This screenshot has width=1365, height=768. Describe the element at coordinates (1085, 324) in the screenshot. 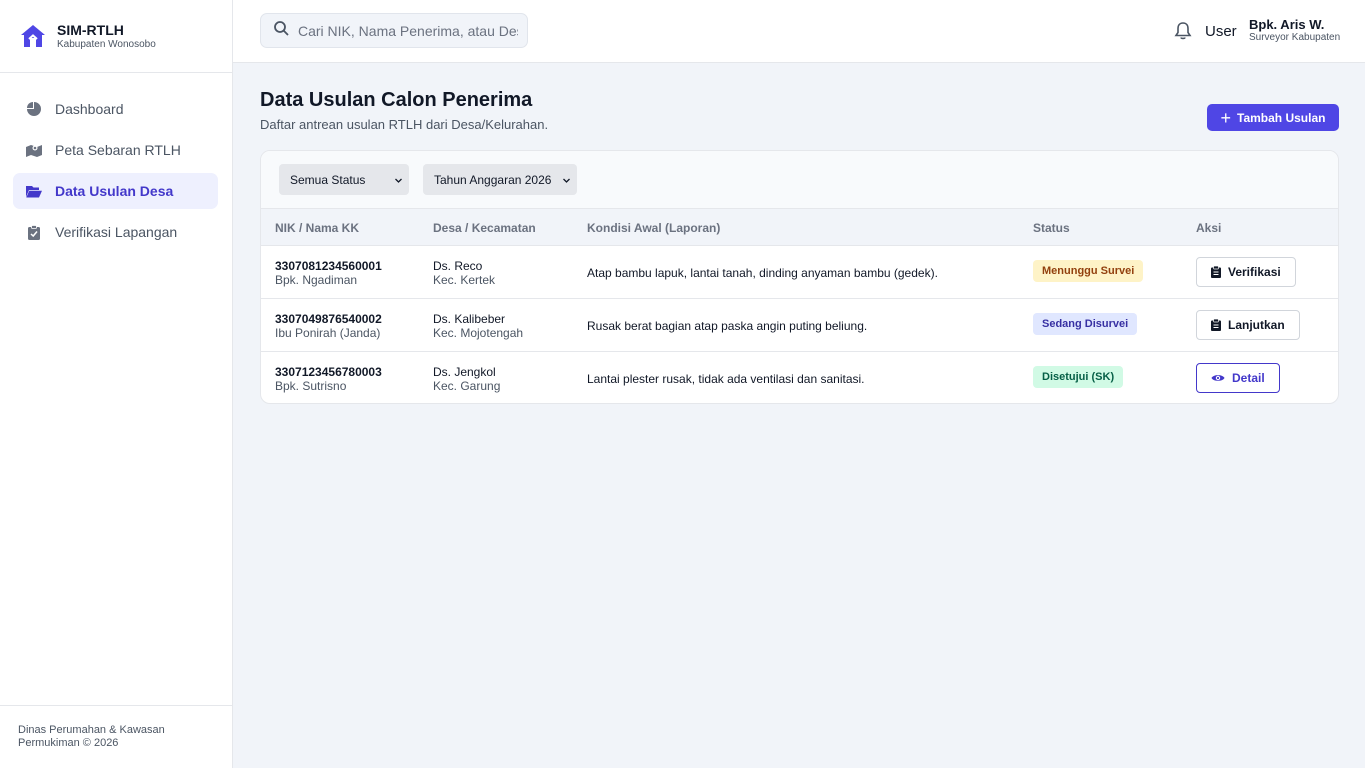

I see `status-badge: Sedang Disurvei` at that location.